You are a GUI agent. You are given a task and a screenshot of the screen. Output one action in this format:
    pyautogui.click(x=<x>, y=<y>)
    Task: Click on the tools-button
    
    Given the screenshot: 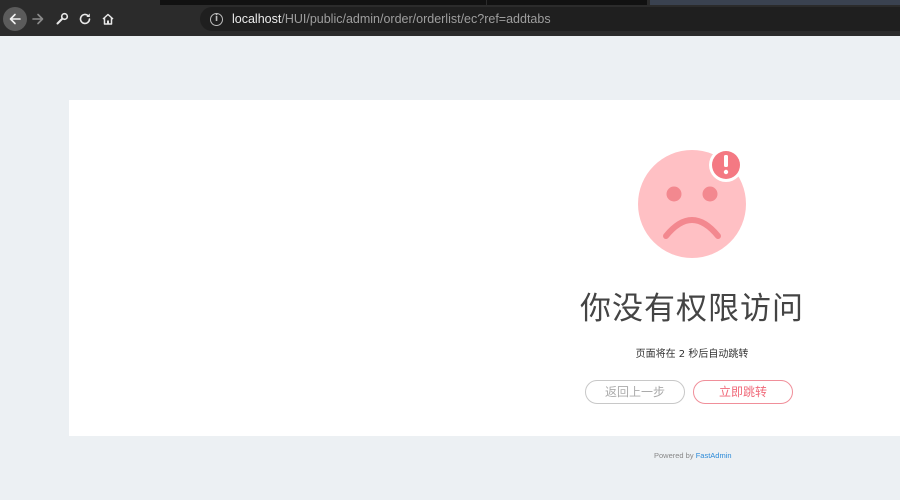 What is the action you would take?
    pyautogui.click(x=62, y=19)
    